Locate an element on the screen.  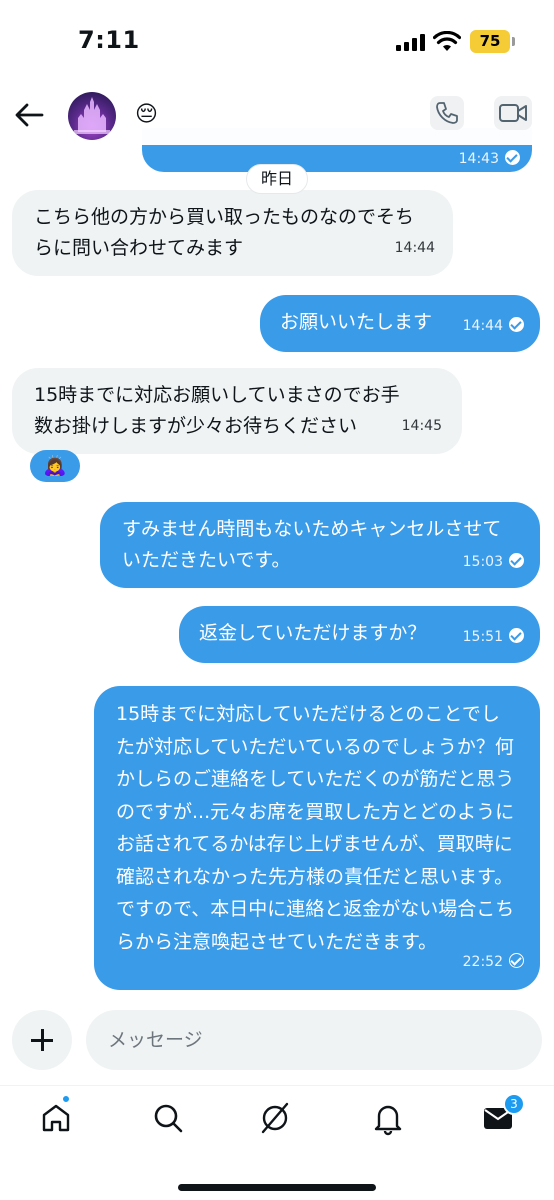
message-meta: 14:43 is located at coordinates (489, 159).